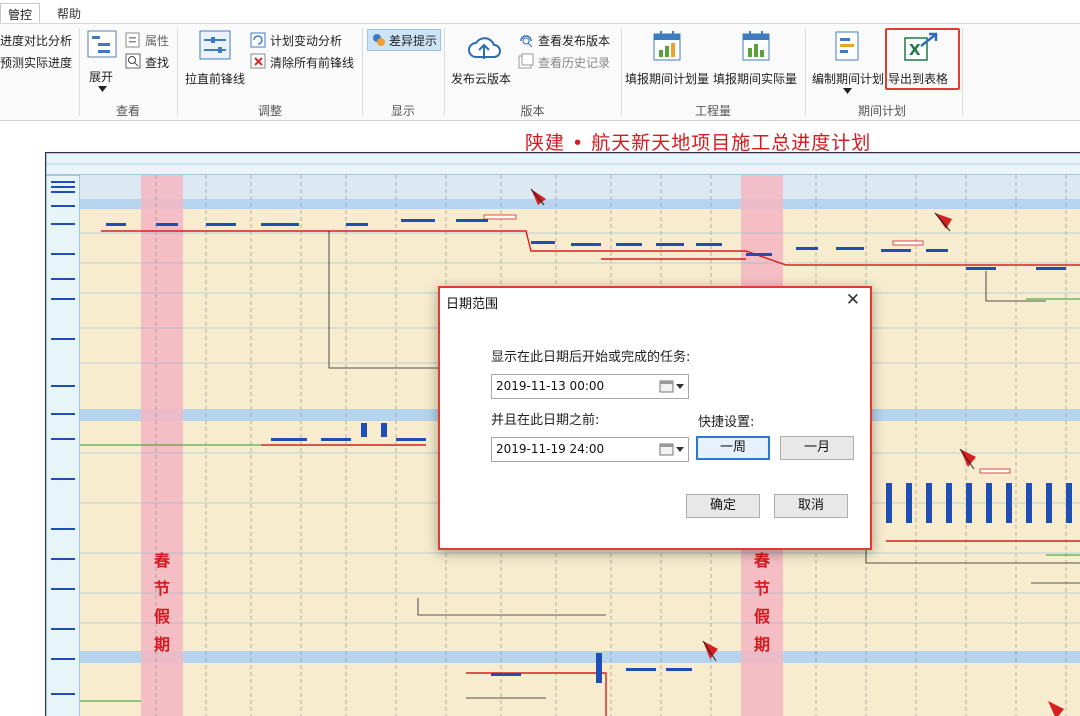 The width and height of the screenshot is (1080, 716). I want to click on one-week-button: 一周, so click(733, 448).